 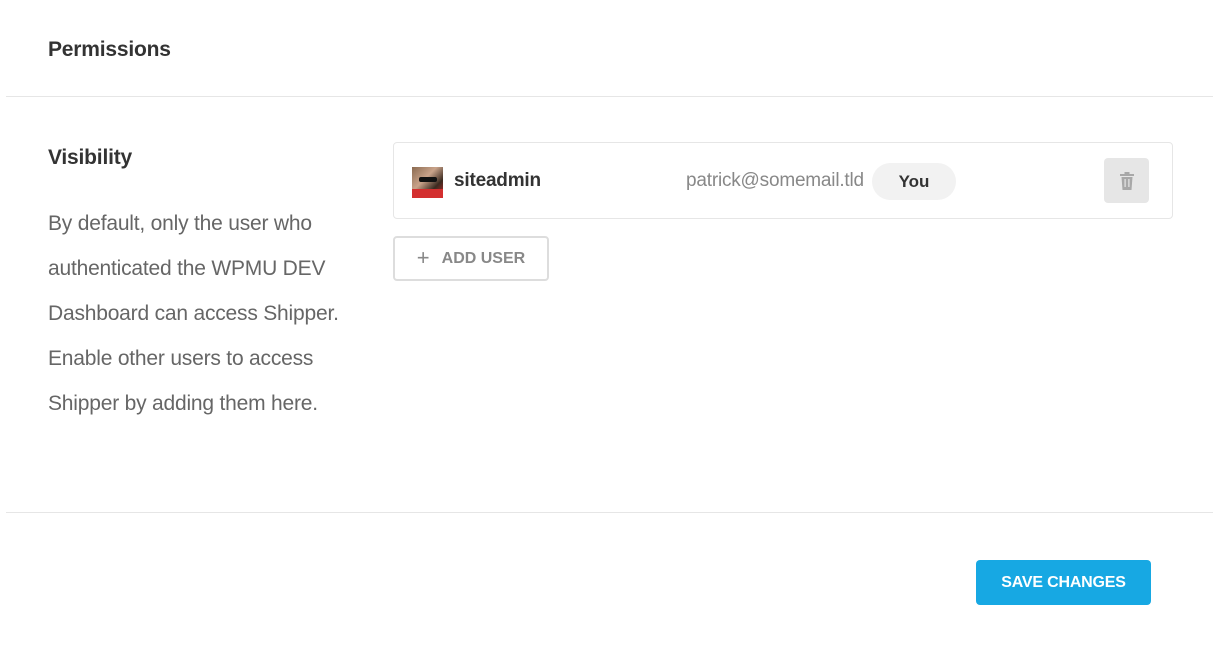 I want to click on delete-user-button, so click(x=1126, y=180).